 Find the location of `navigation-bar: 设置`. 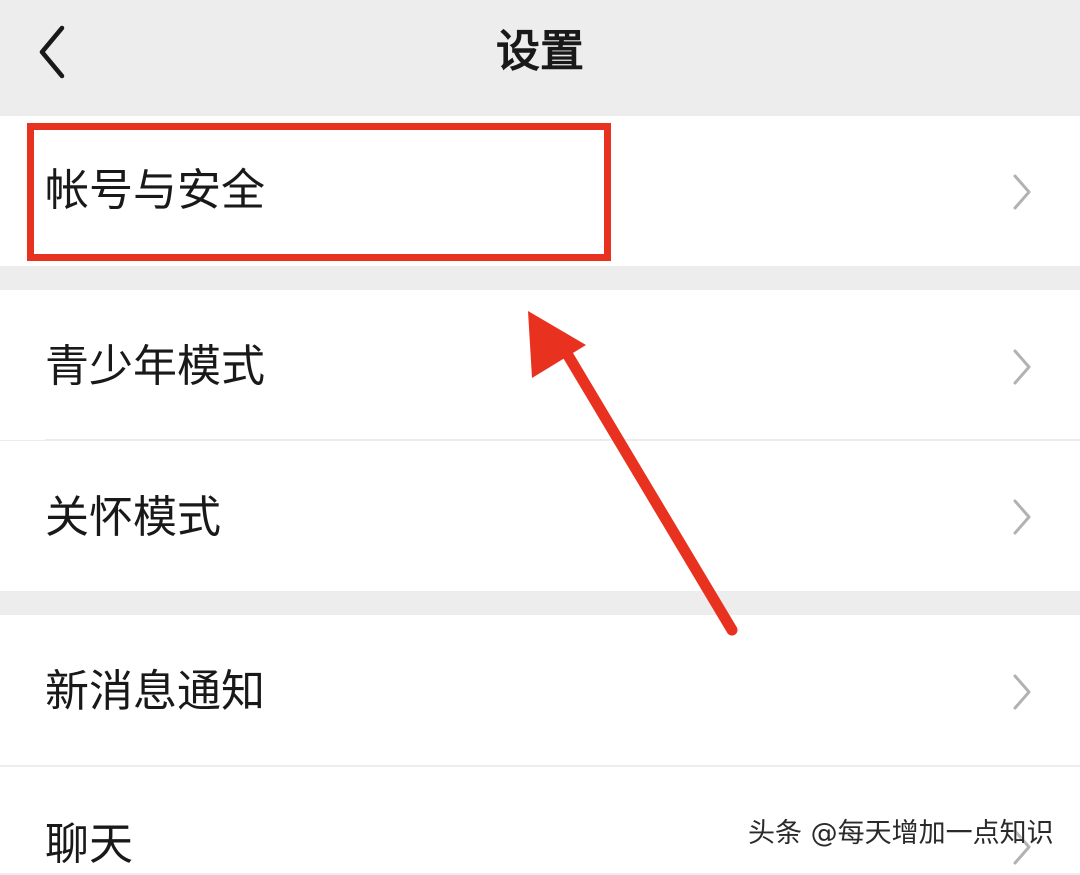

navigation-bar: 设置 is located at coordinates (540, 58).